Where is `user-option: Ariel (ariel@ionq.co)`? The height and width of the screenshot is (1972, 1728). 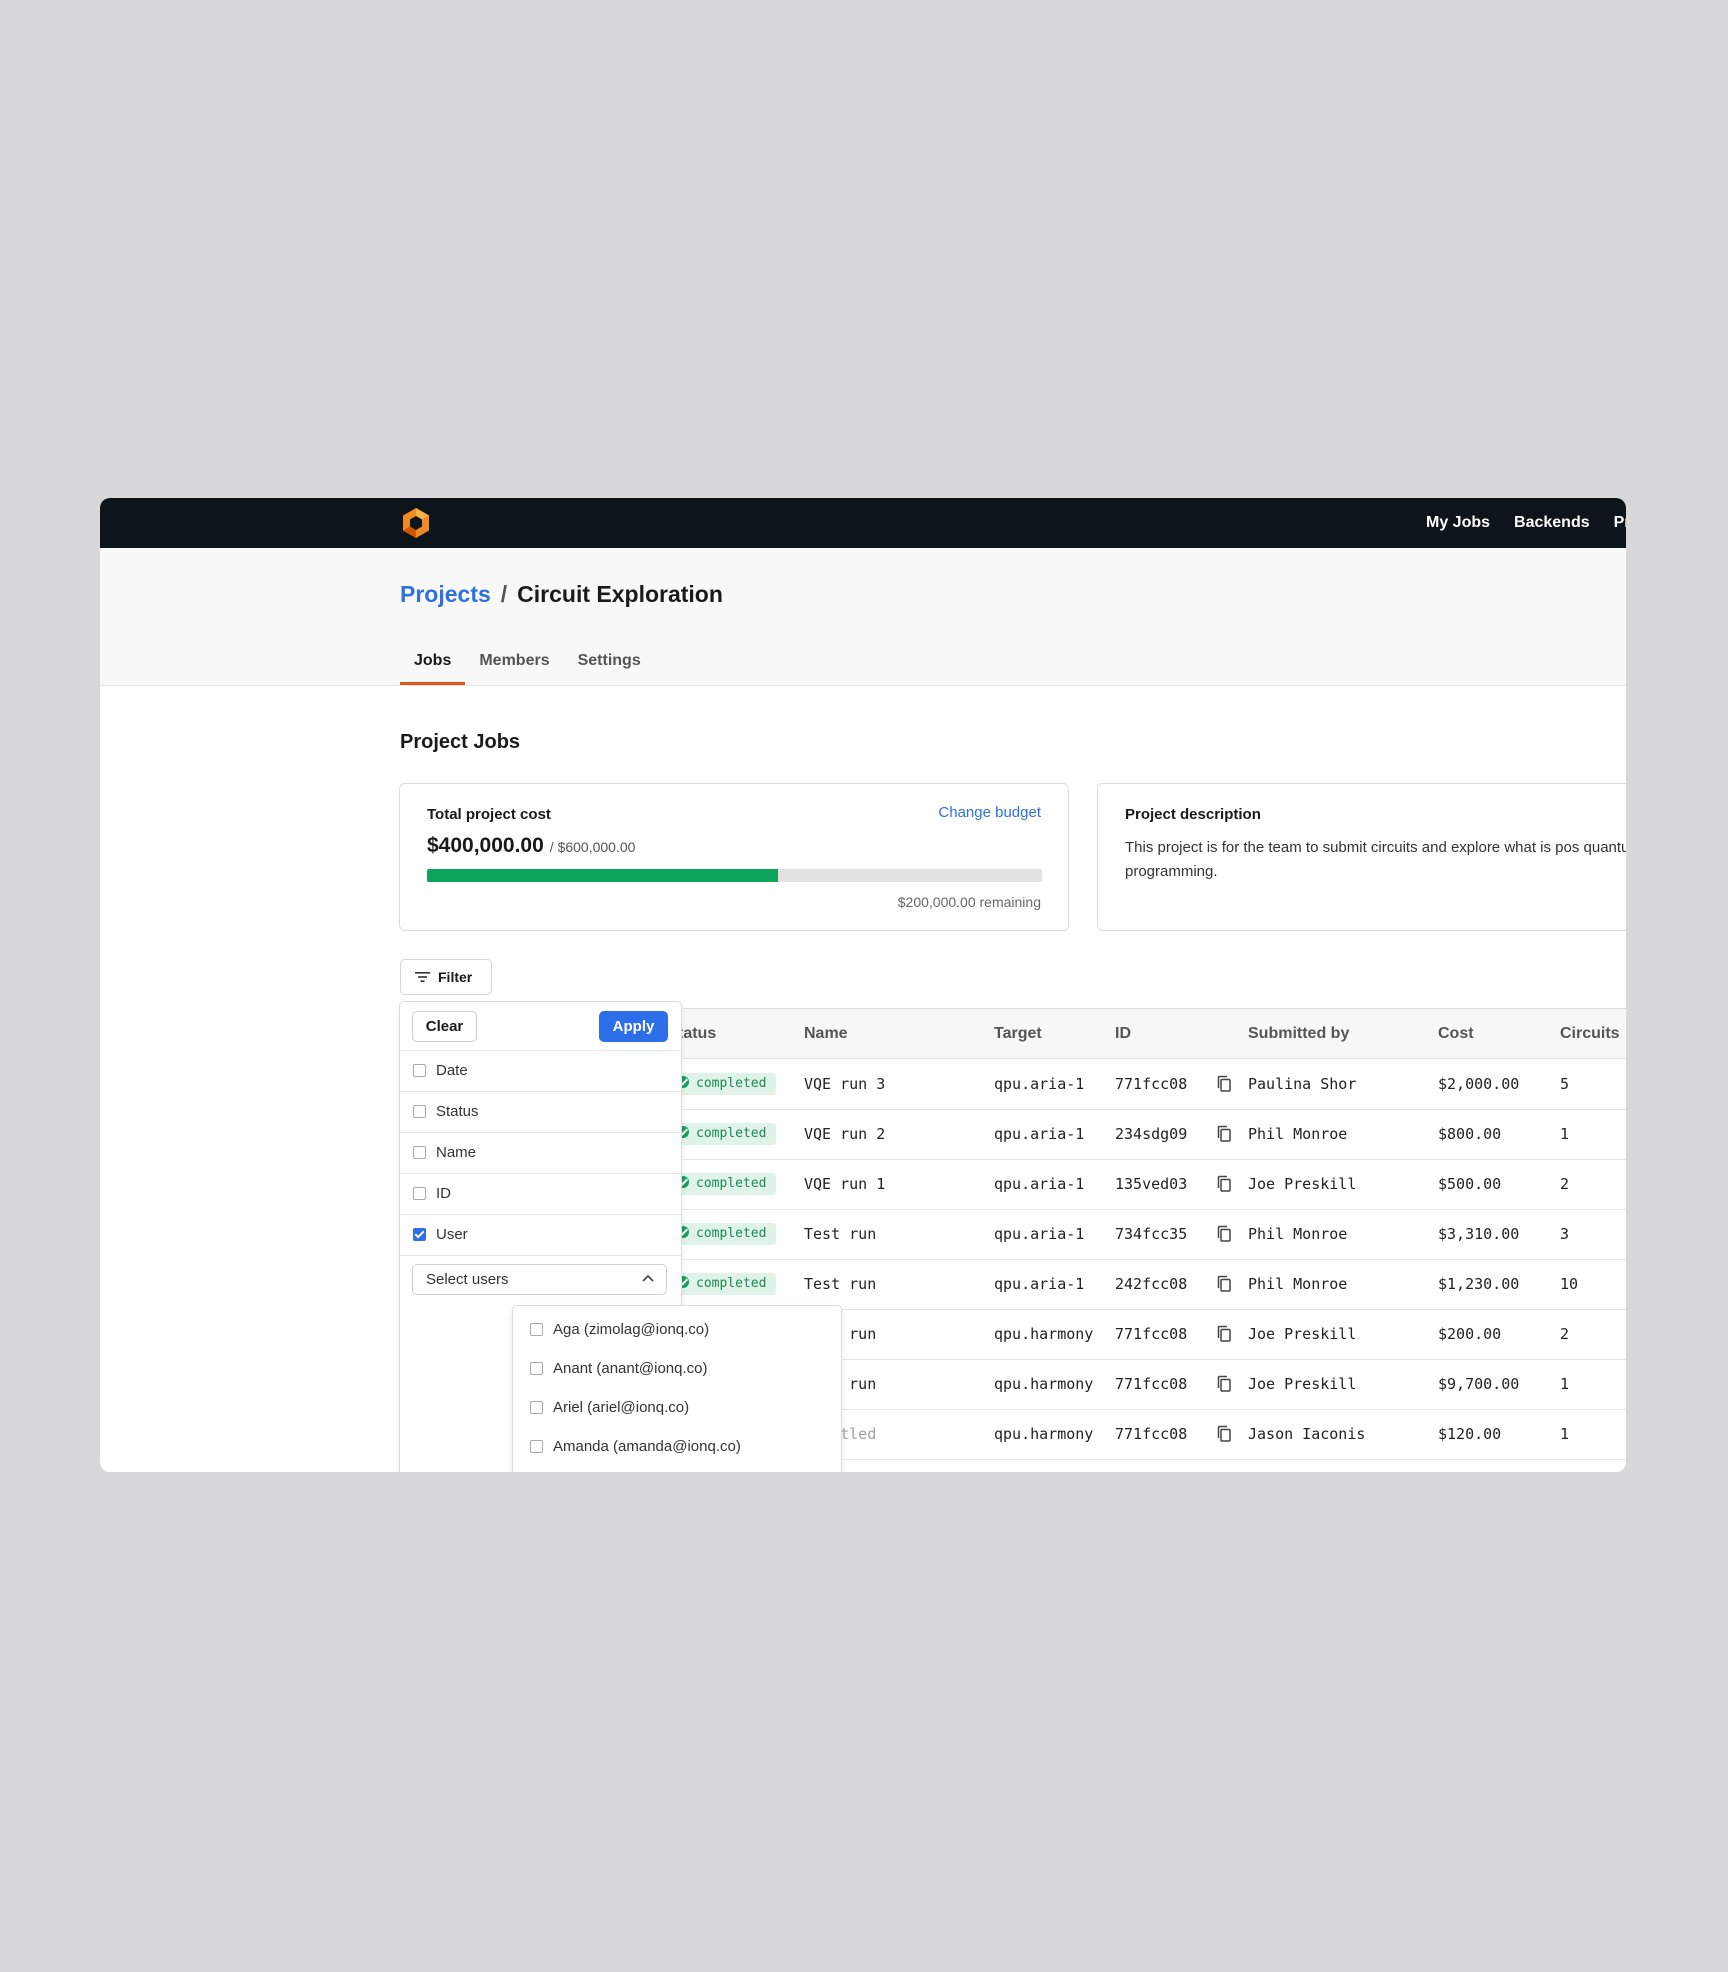 user-option: Ariel (ariel@ionq.co) is located at coordinates (677, 1407).